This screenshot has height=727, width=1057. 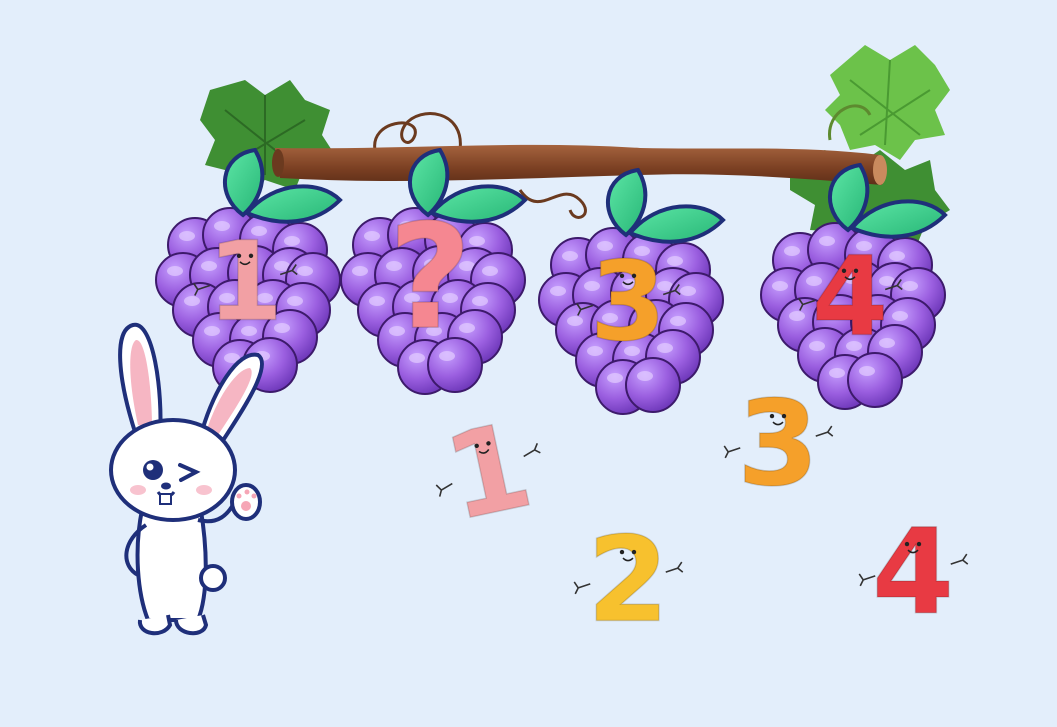 I want to click on grape-bunch-3: 3, so click(x=632, y=291).